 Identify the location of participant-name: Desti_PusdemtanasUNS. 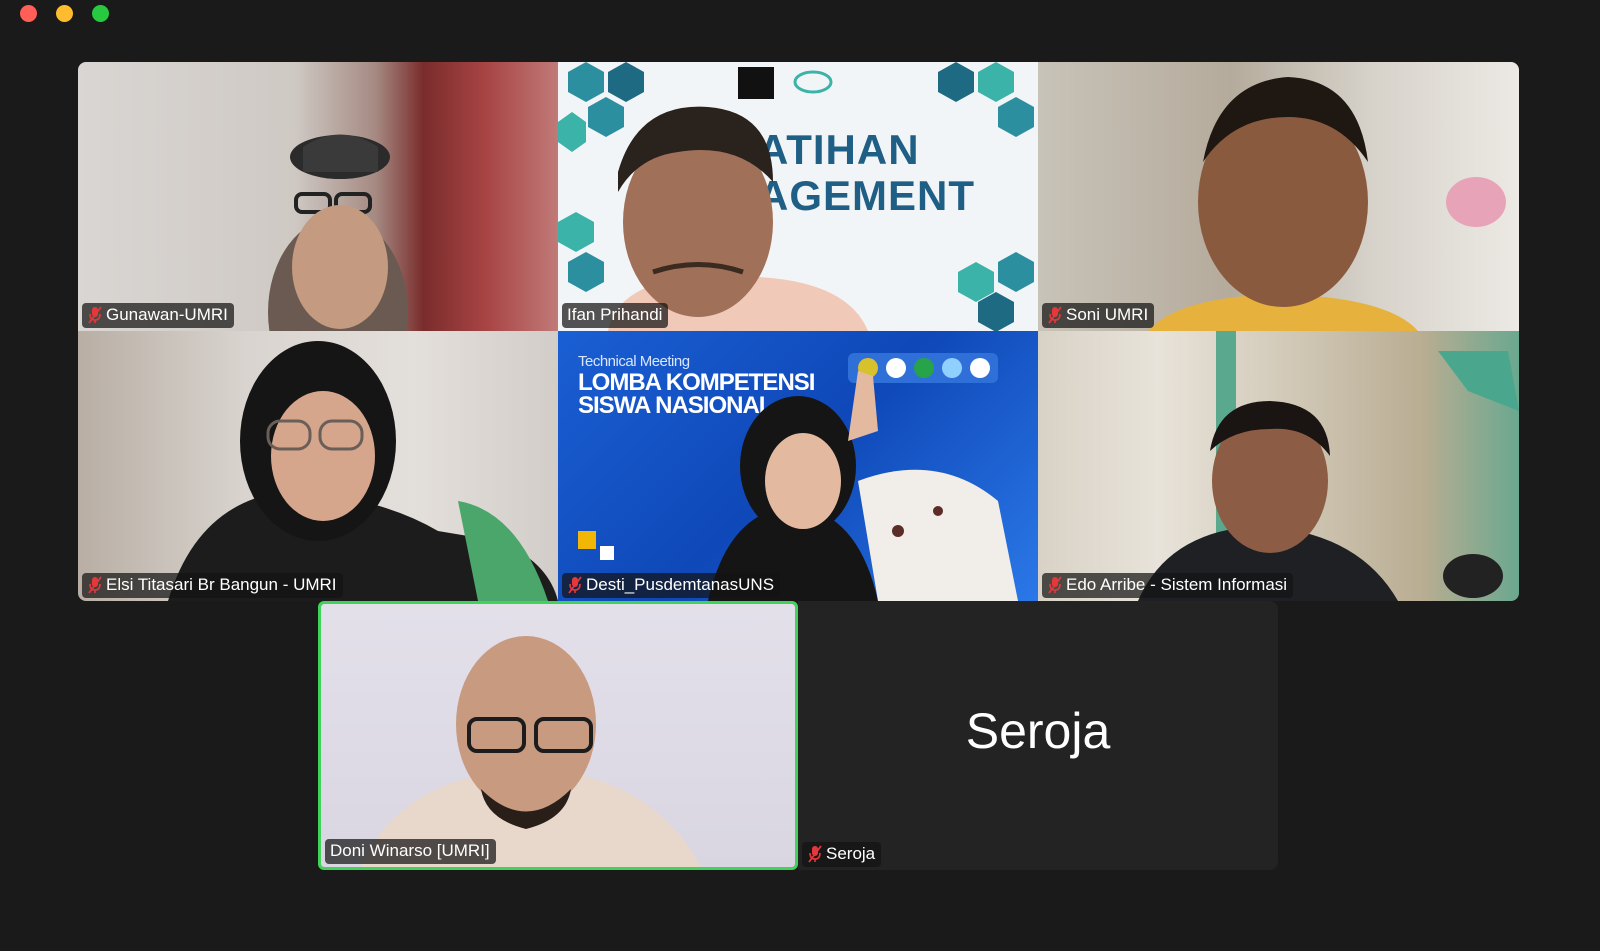
(680, 584).